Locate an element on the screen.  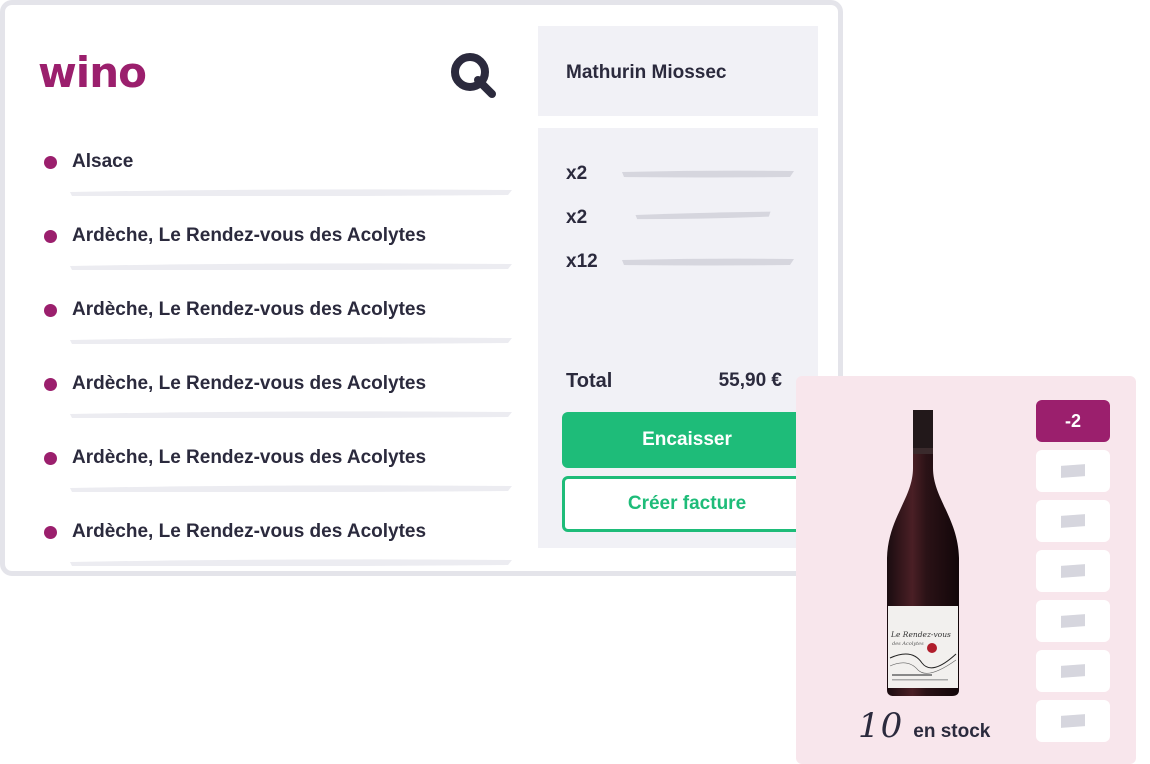
stock-count: 10 is located at coordinates (881, 726).